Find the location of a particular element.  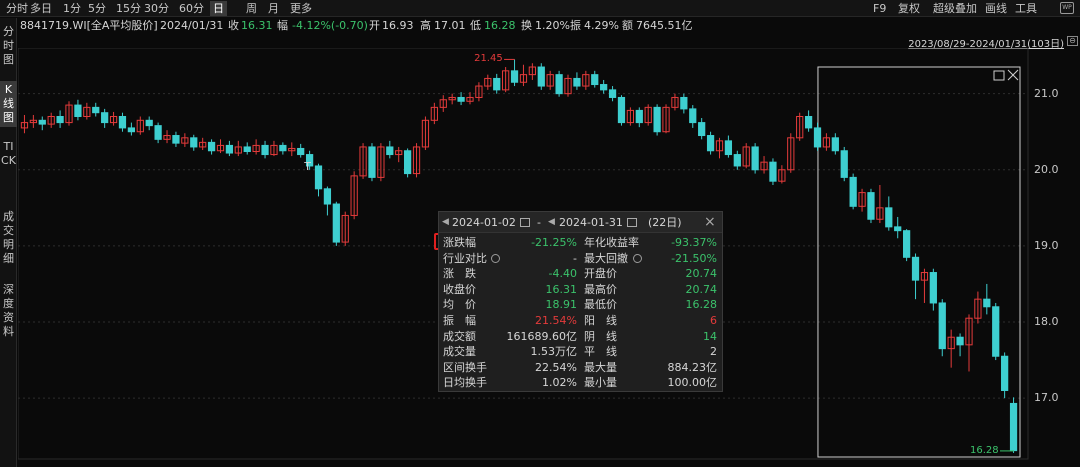

low-label: 低 is located at coordinates (475, 25).